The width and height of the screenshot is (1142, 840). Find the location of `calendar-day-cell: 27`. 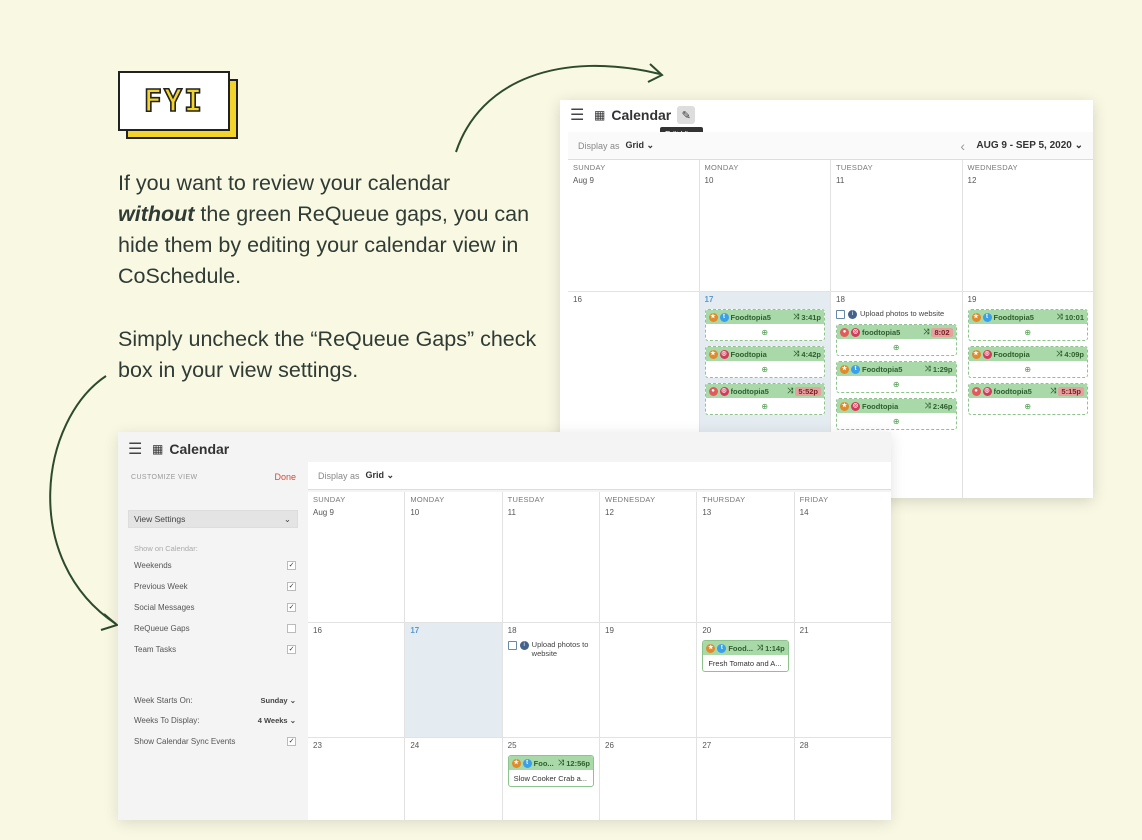

calendar-day-cell: 27 is located at coordinates (745, 779).